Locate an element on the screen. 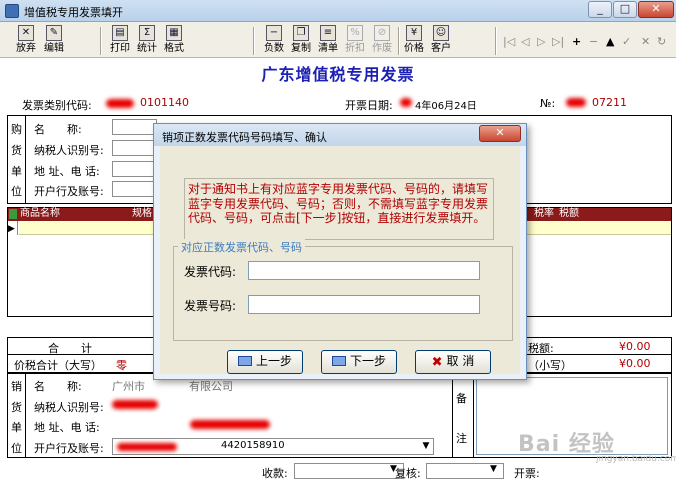  cancel-button: ✖ 取 消 is located at coordinates (453, 362).